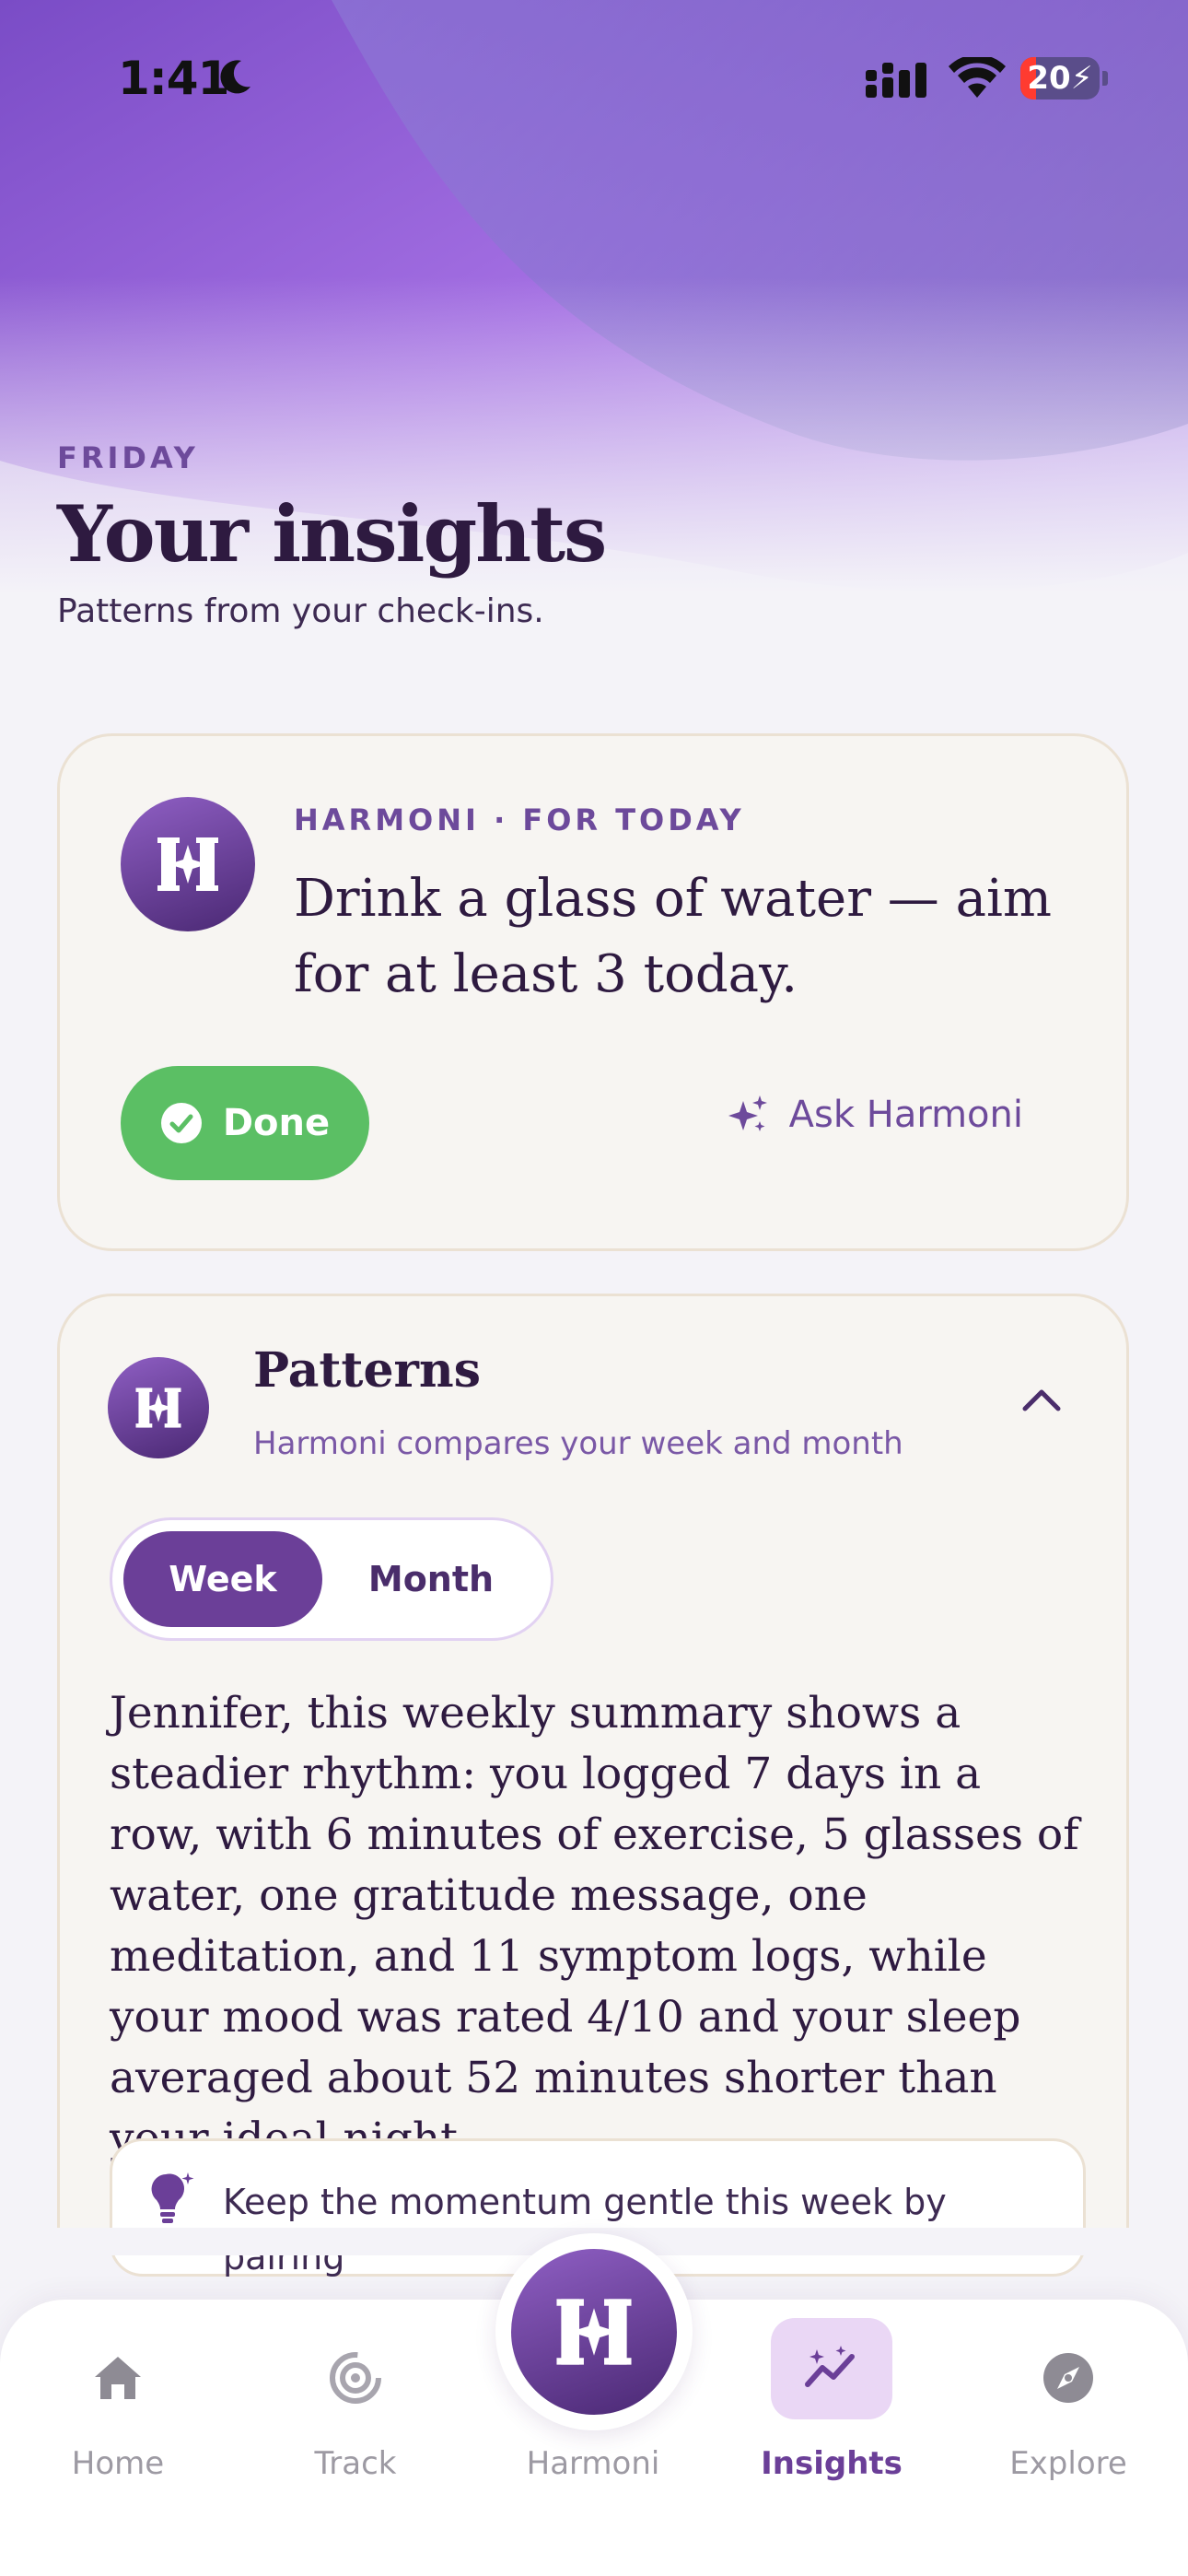  I want to click on patterns-subtitle: Harmoni compares your week and month, so click(578, 1443).